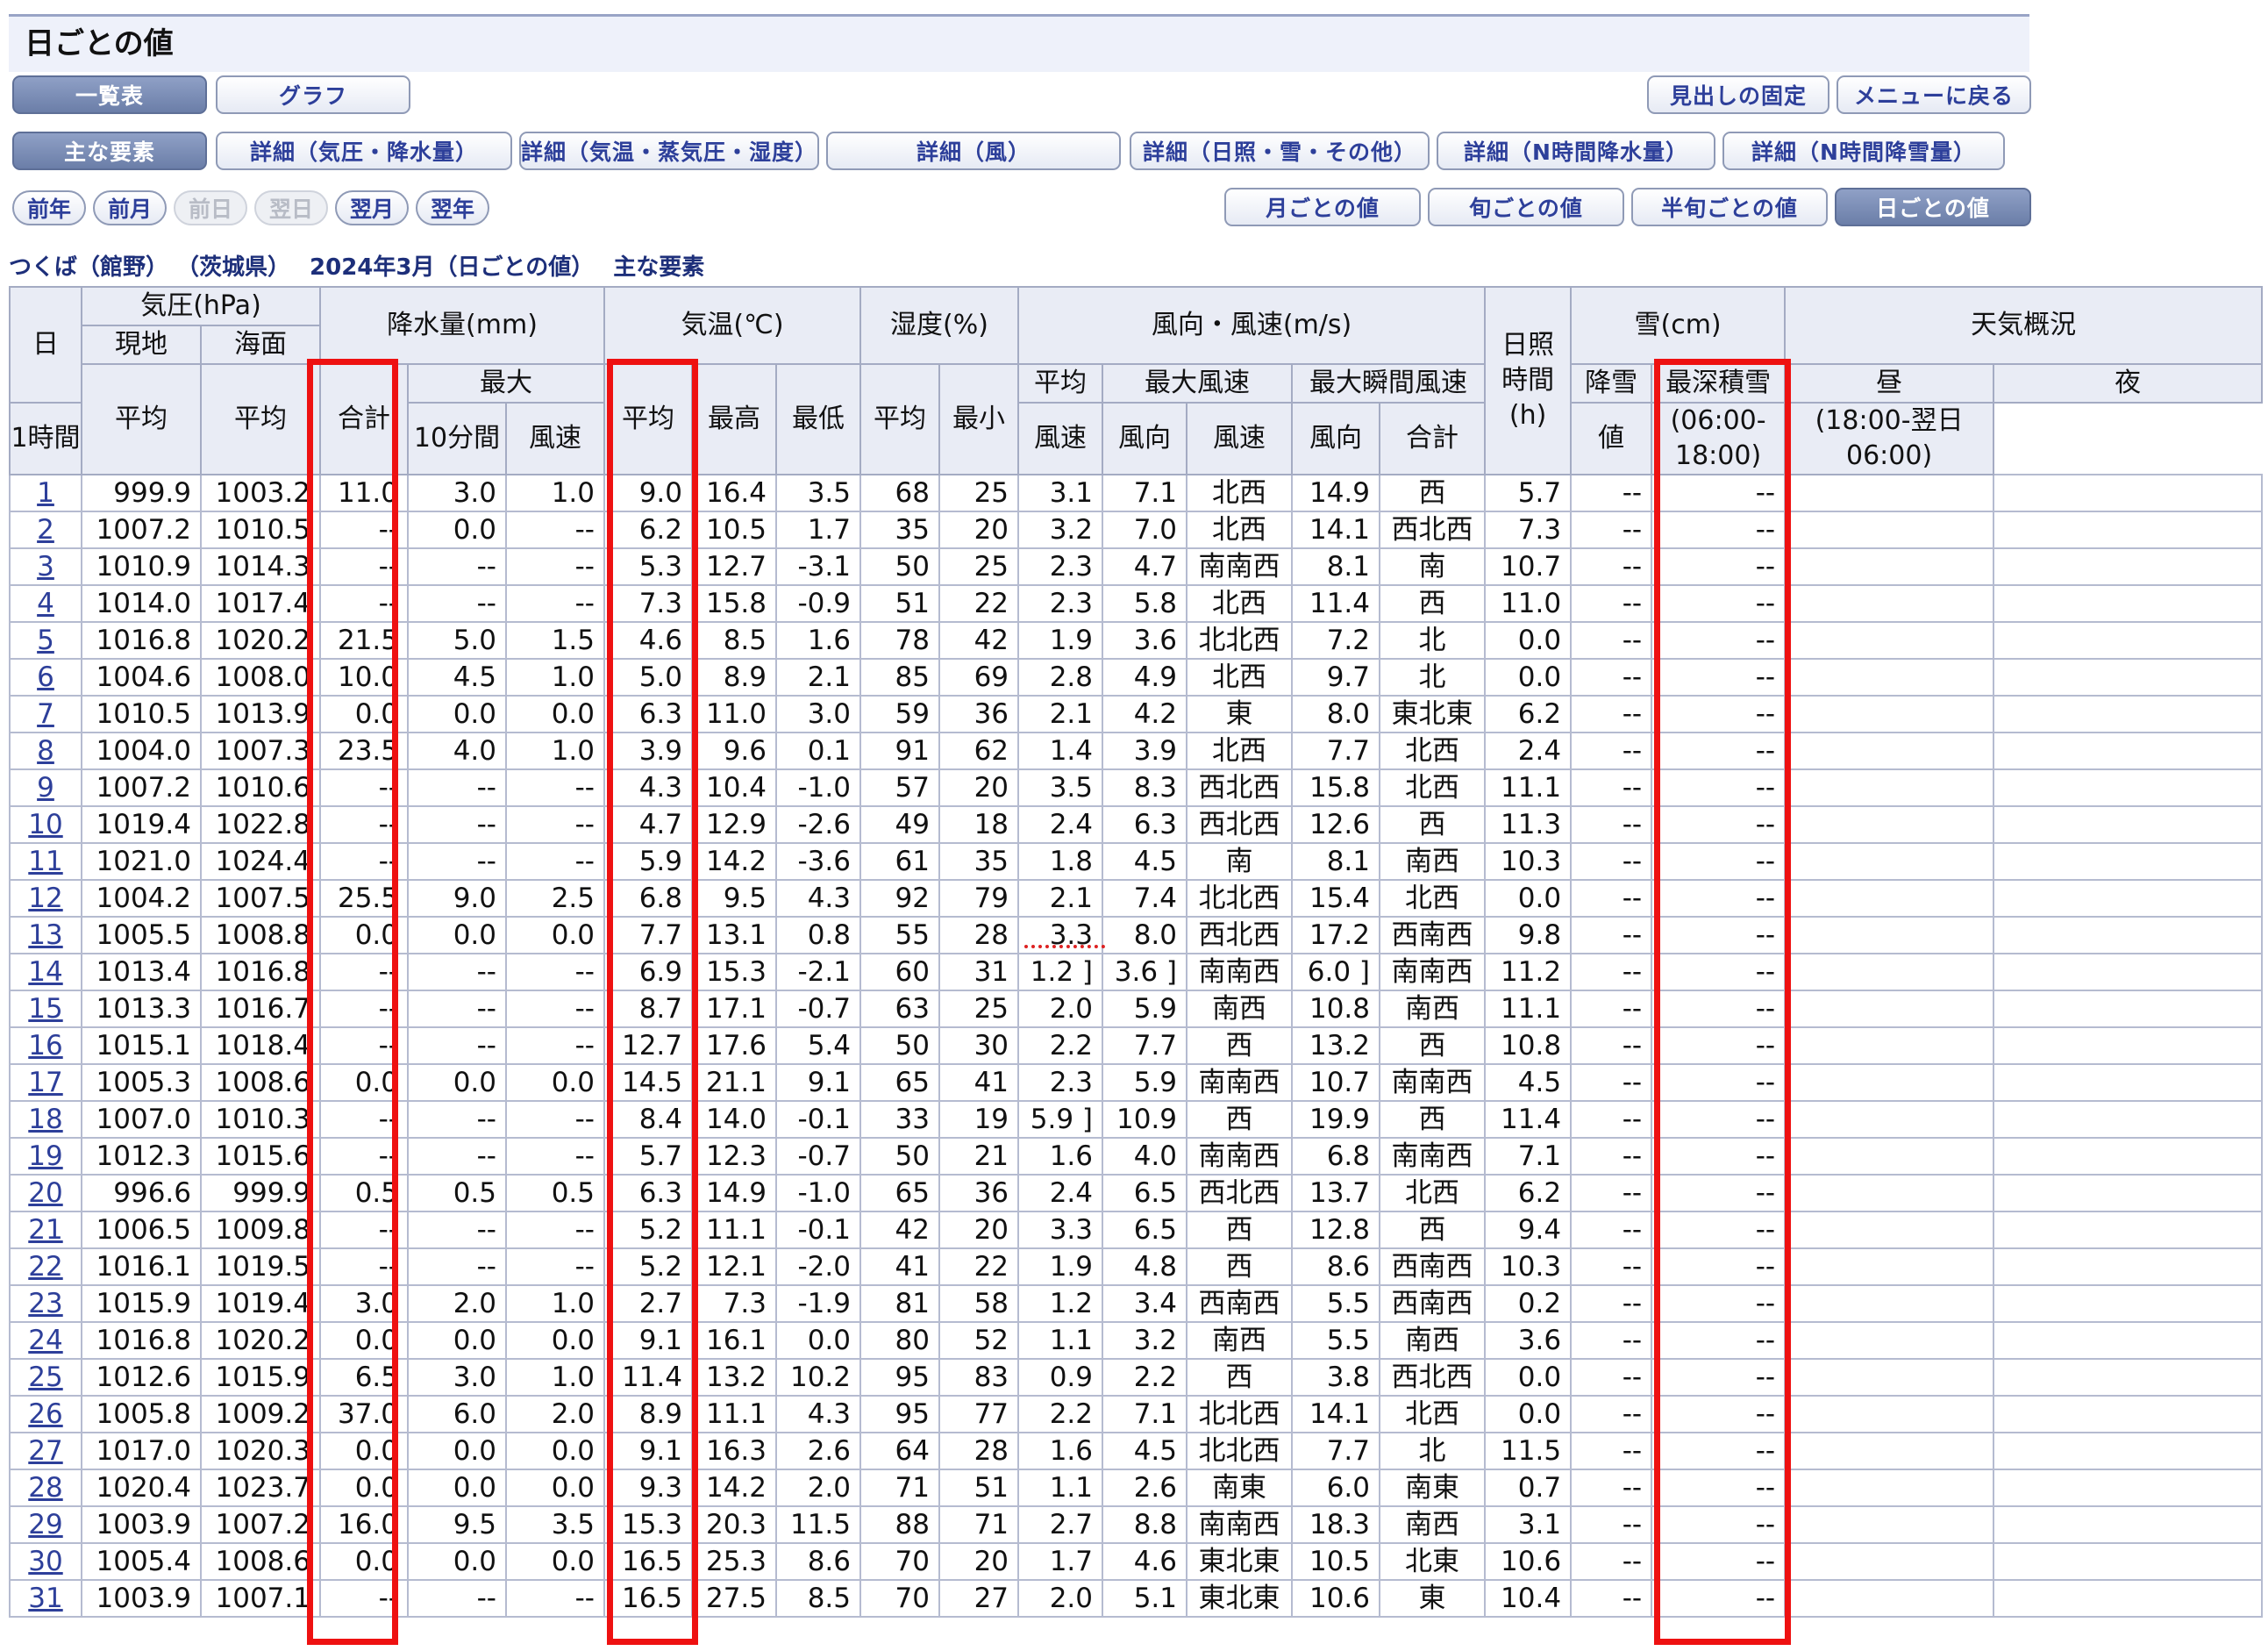 This screenshot has height=1651, width=2268. I want to click on tab-detail-pressure-precip: 詳細（気圧・降水量）, so click(364, 151).